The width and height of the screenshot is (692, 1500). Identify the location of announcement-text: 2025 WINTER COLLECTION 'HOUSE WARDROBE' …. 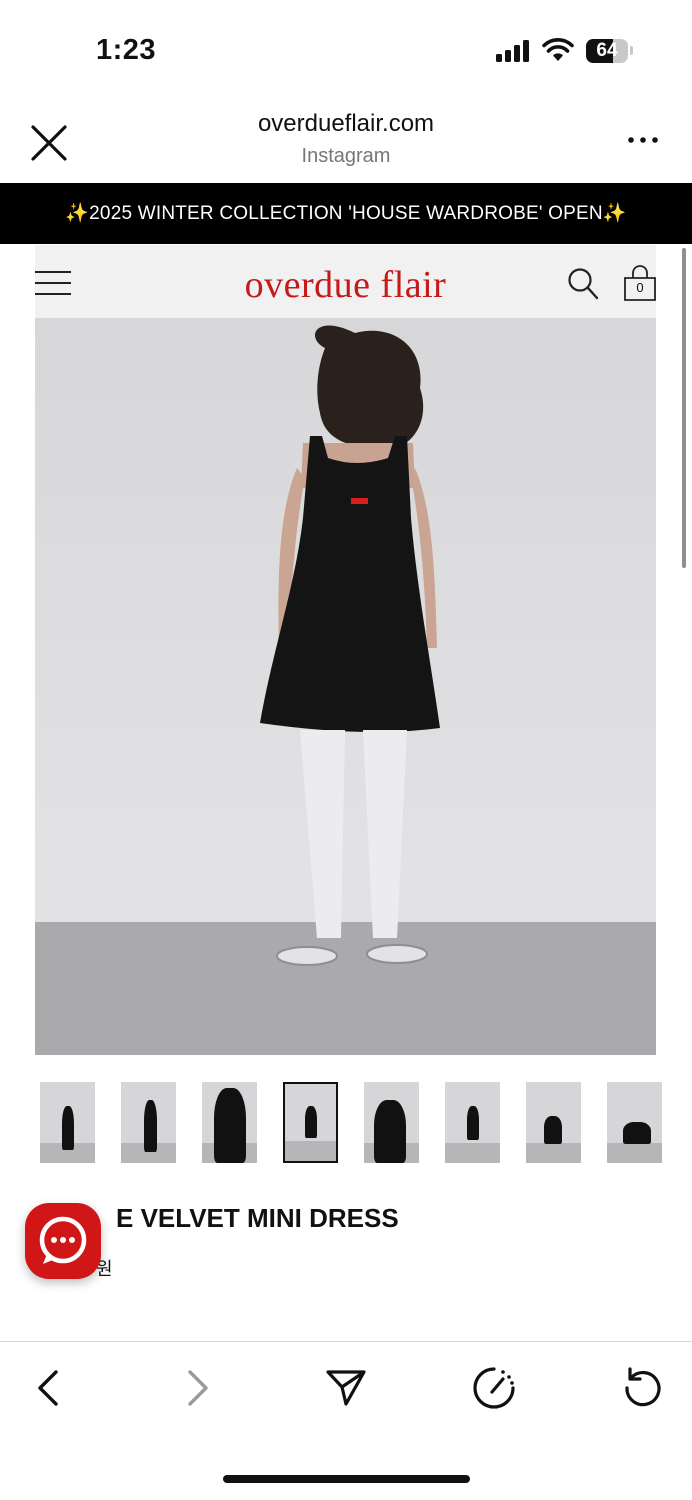
(346, 213).